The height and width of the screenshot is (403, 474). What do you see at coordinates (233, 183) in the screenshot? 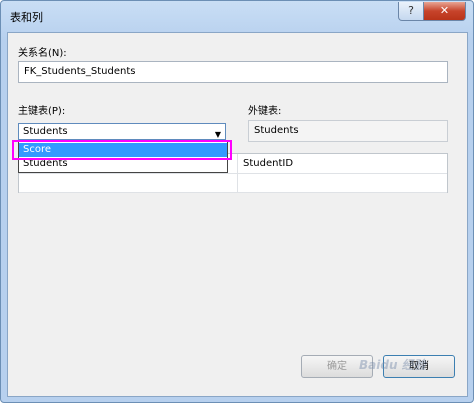
I see `table-row` at bounding box center [233, 183].